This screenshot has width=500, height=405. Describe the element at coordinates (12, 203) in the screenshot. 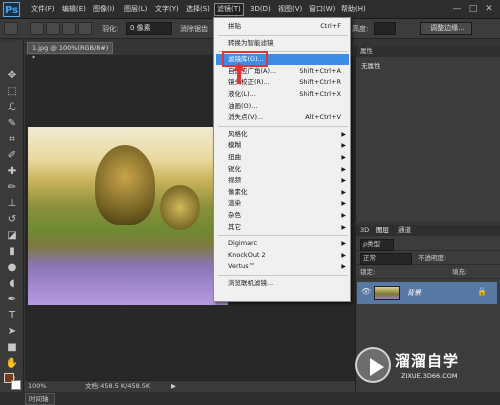

I see `clone-stamp-icon: ⊥` at that location.